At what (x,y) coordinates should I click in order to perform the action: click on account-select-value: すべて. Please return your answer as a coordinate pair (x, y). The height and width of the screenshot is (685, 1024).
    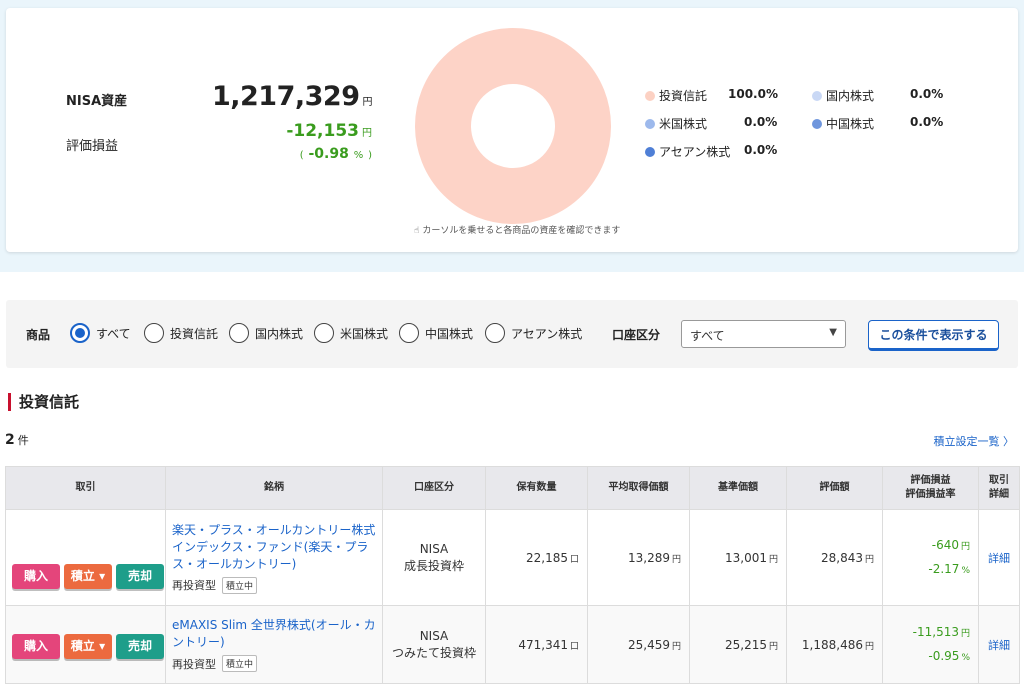
    Looking at the image, I should click on (707, 336).